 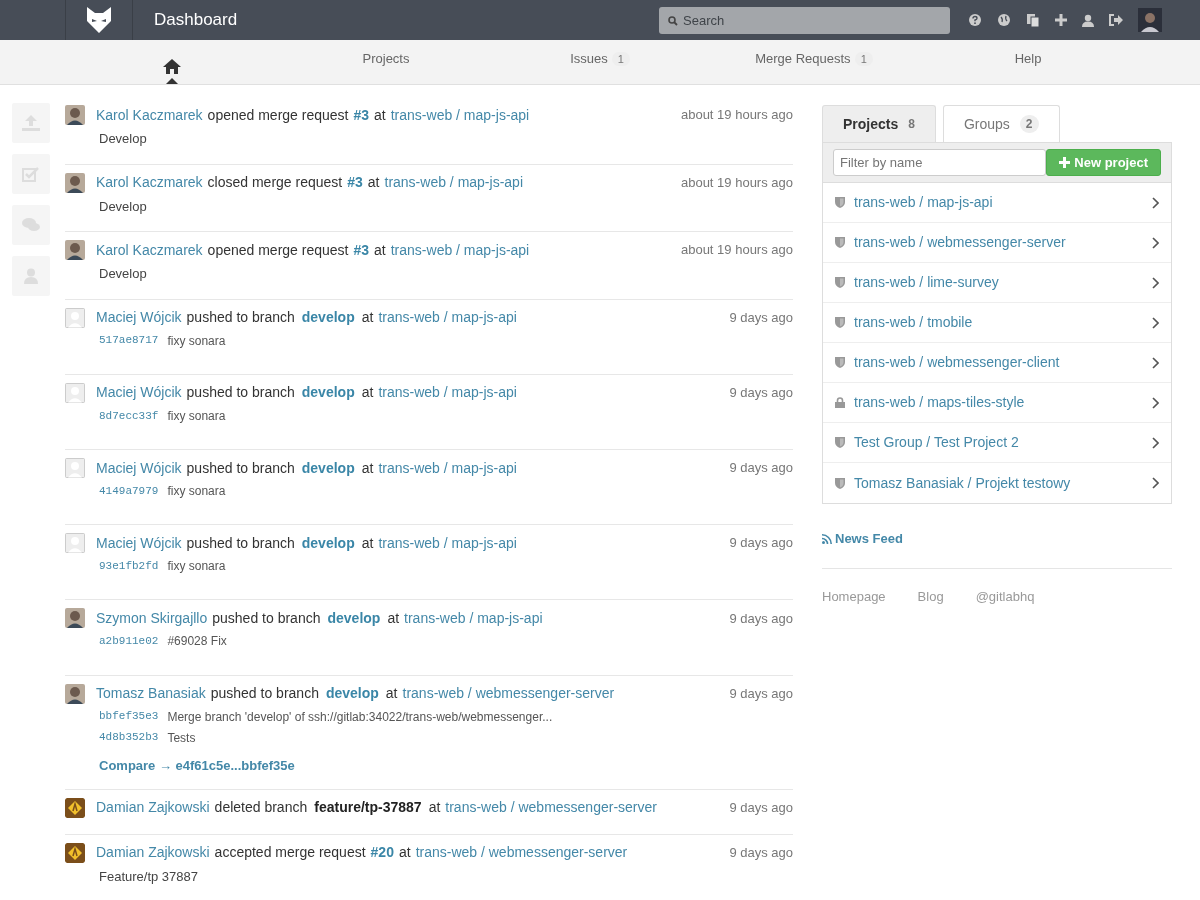 I want to click on avatar-icon, so click(x=1150, y=20).